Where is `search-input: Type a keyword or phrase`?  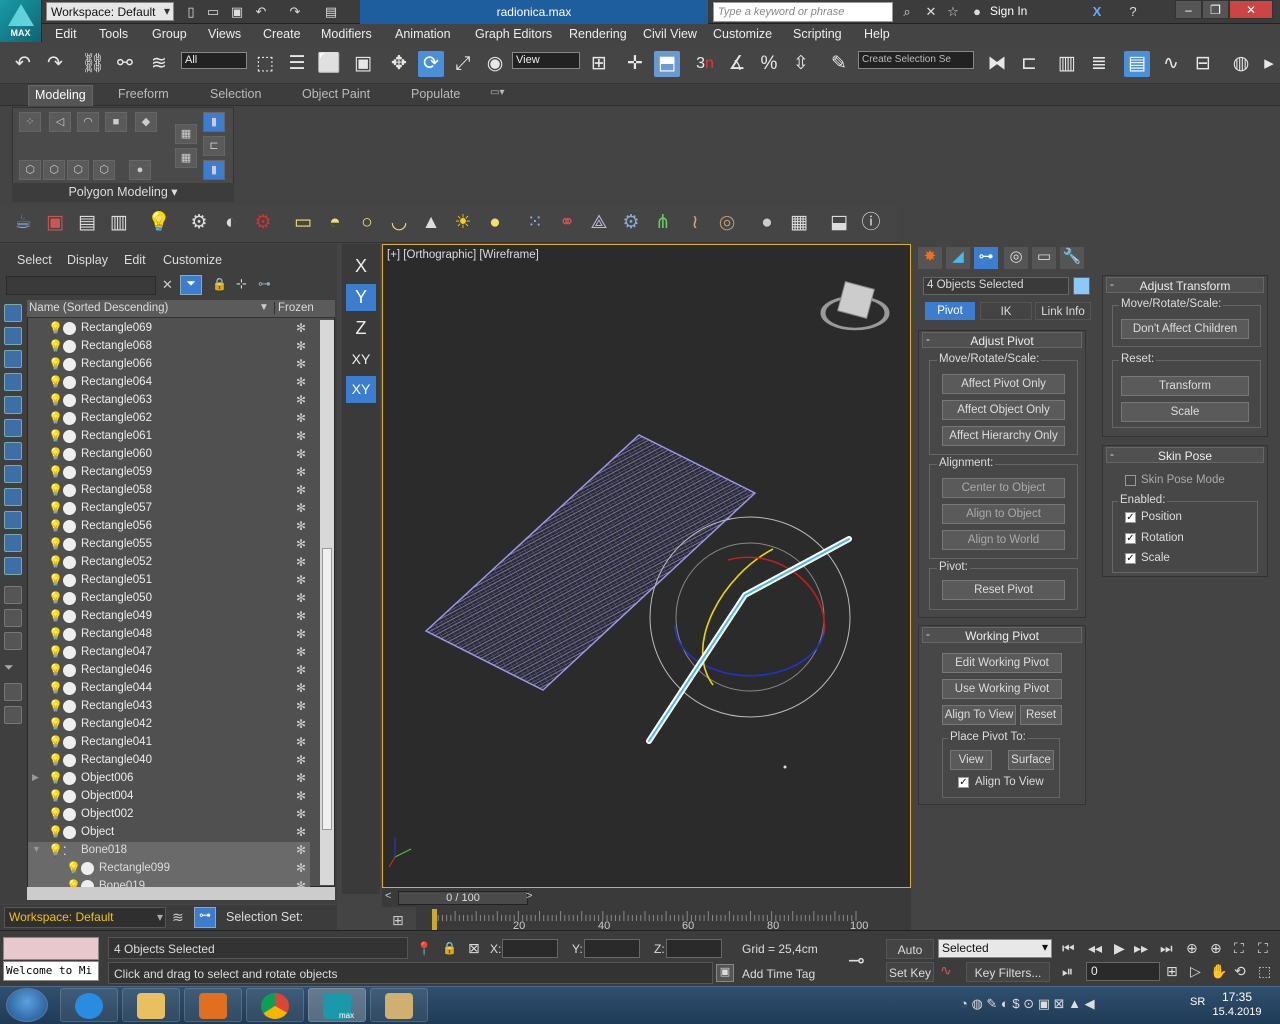
search-input: Type a keyword or phrase is located at coordinates (803, 12).